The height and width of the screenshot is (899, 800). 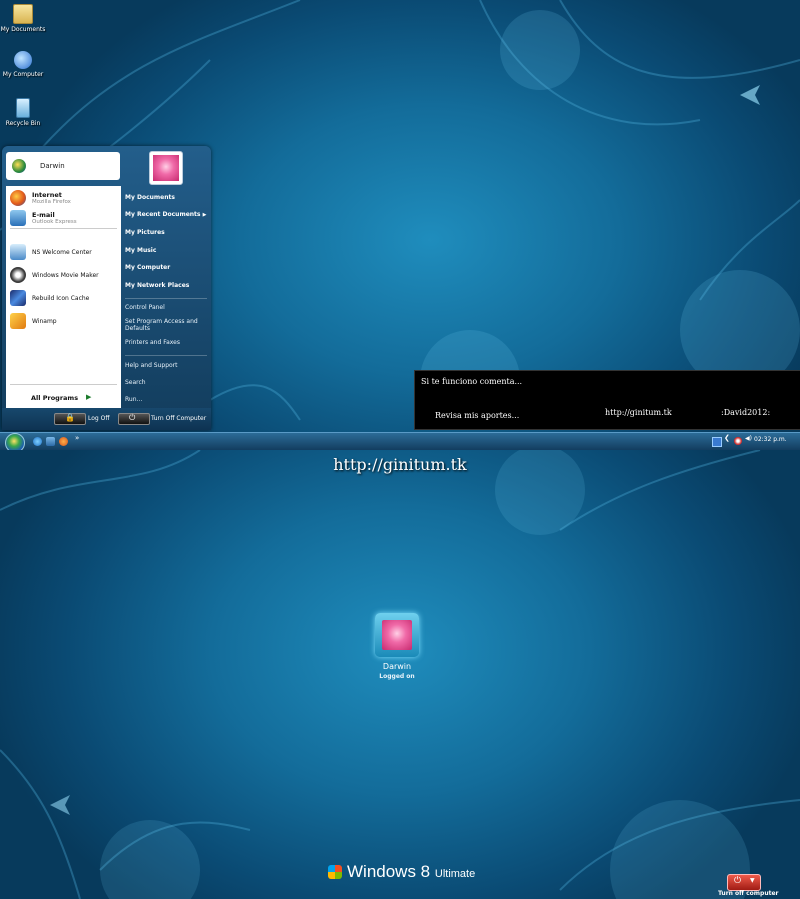 I want to click on start-link-my-network-places: My Network Places, so click(x=168, y=285).